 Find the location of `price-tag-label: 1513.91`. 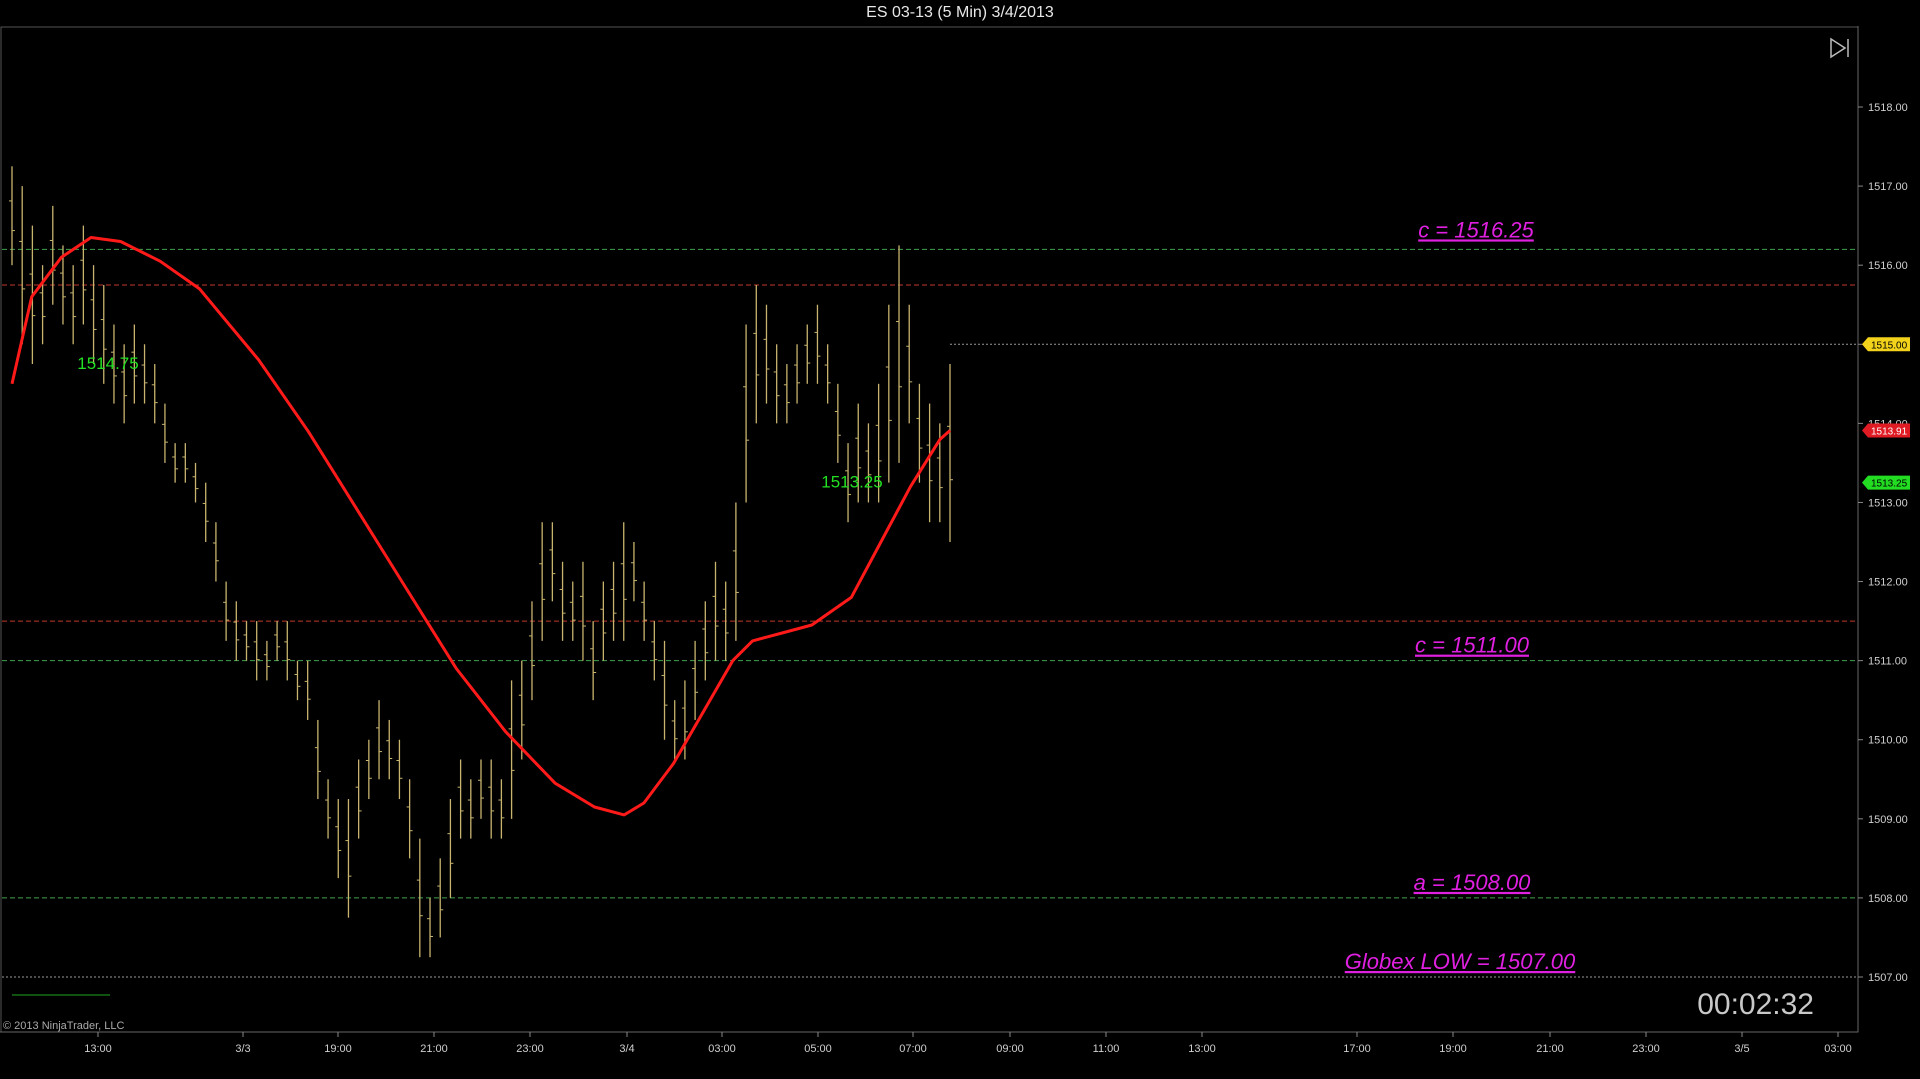

price-tag-label: 1513.91 is located at coordinates (1889, 431).